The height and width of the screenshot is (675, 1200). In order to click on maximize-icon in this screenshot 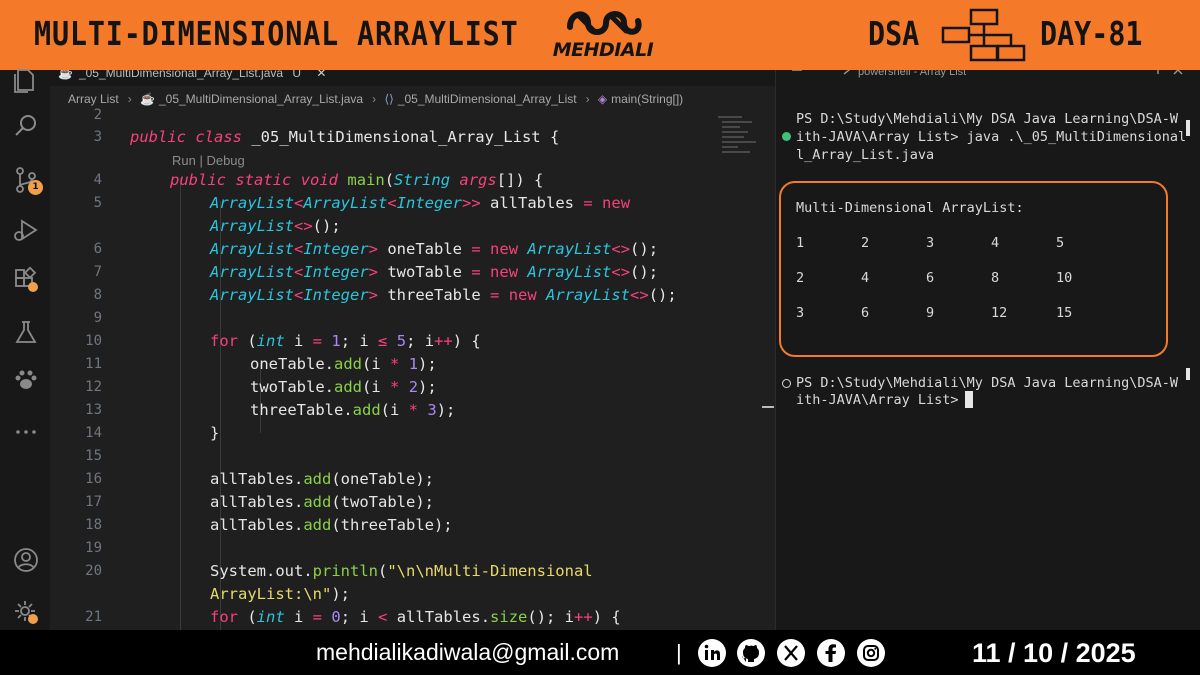, I will do `click(1154, 73)`.